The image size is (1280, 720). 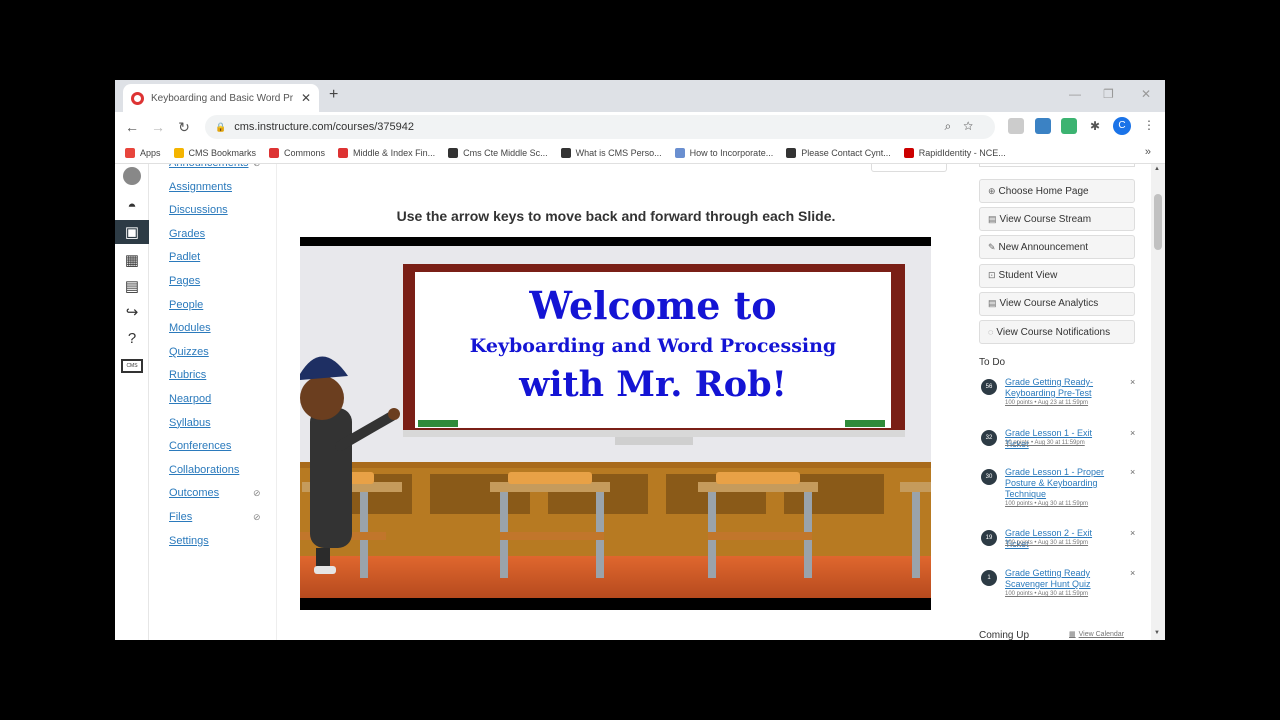 What do you see at coordinates (992, 190) in the screenshot?
I see `sidebar-button-icon: ⊕` at bounding box center [992, 190].